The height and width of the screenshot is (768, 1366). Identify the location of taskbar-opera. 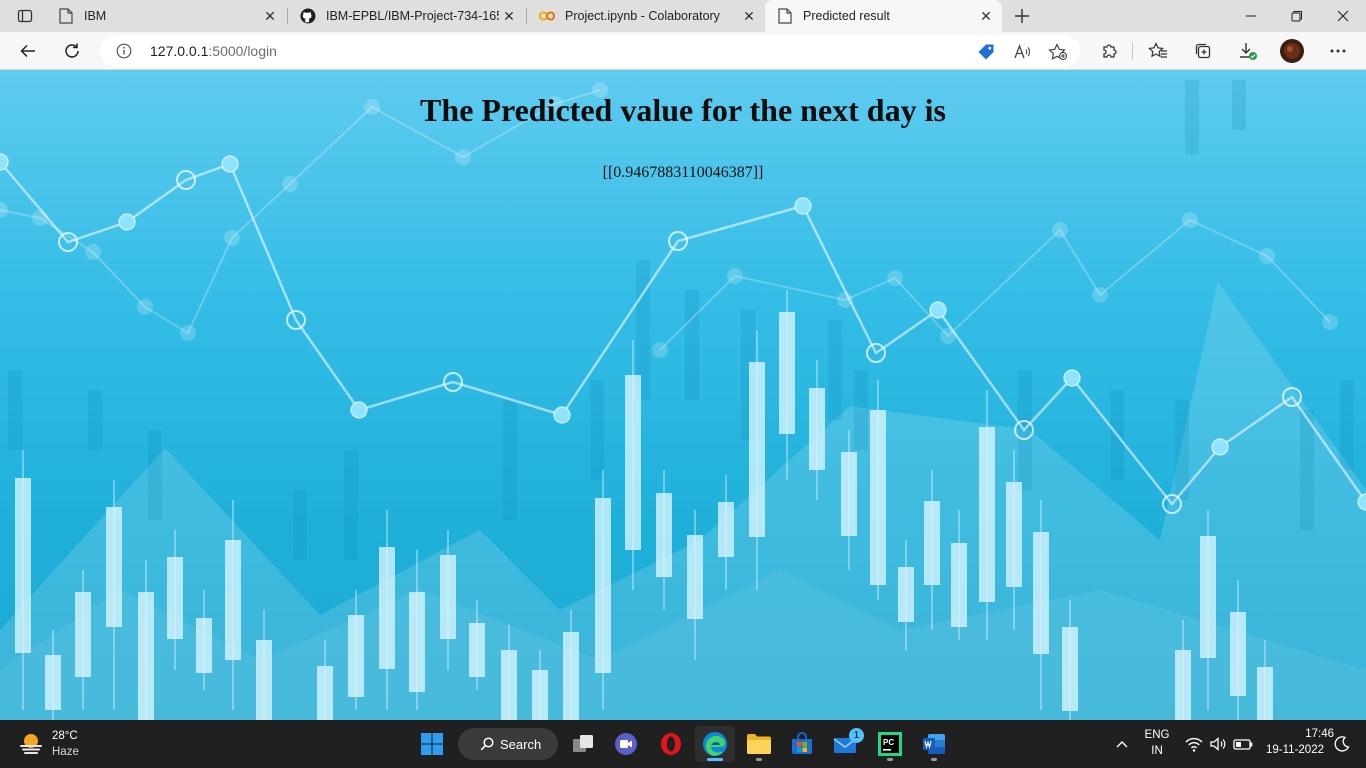
(671, 744).